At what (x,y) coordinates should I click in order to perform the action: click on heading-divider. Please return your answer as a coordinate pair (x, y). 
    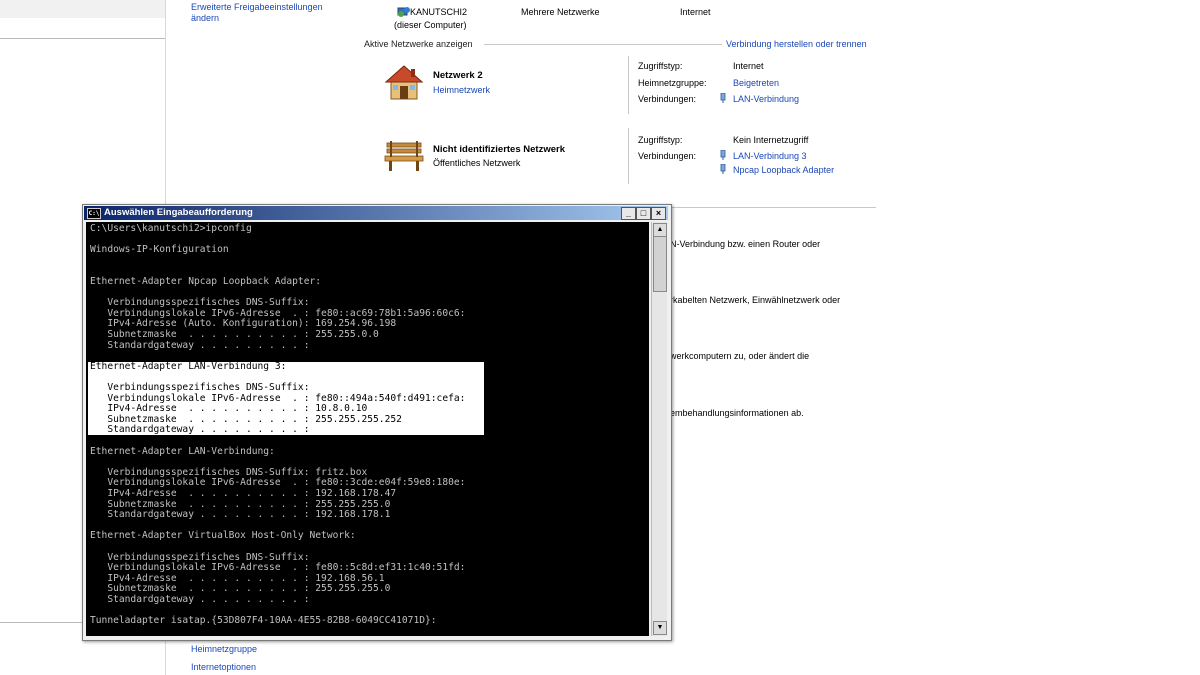
    Looking at the image, I should click on (603, 44).